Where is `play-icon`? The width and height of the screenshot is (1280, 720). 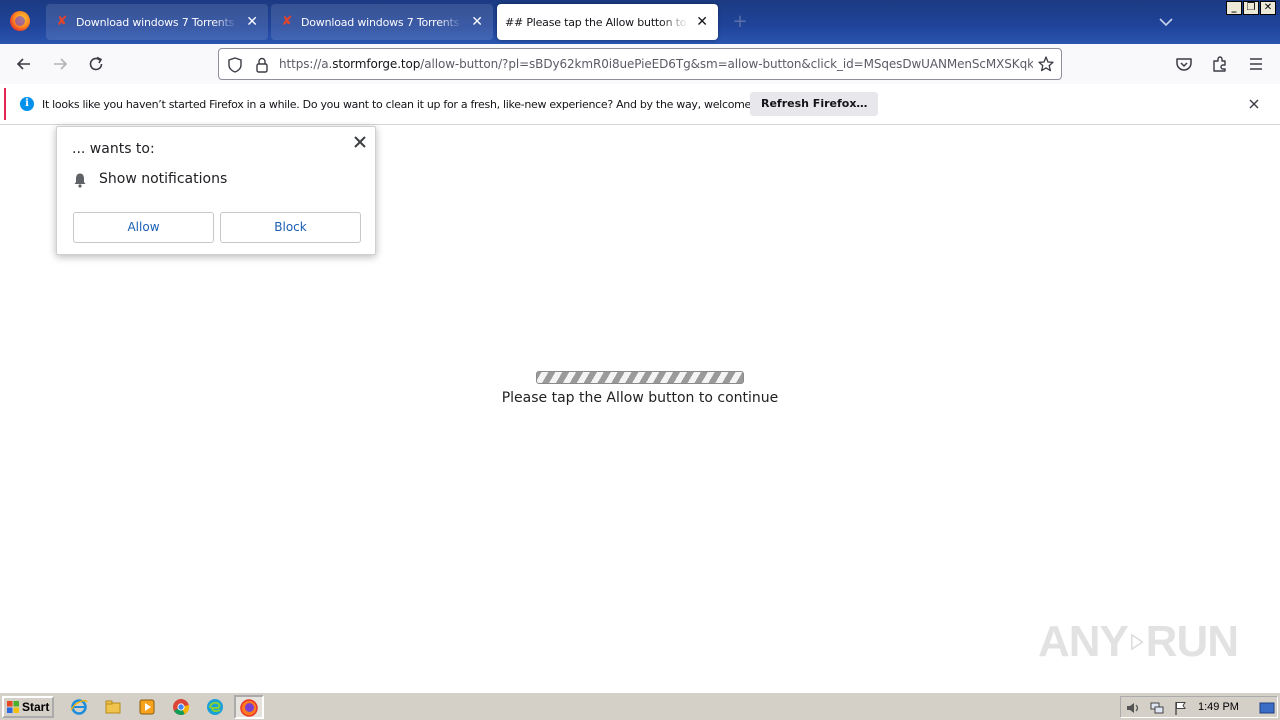 play-icon is located at coordinates (1137, 642).